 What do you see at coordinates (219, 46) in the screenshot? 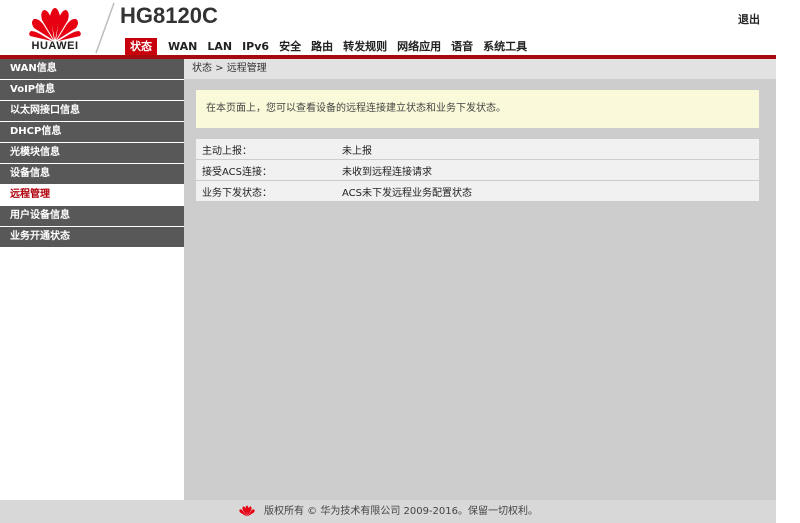
I see `nav-tab: LAN` at bounding box center [219, 46].